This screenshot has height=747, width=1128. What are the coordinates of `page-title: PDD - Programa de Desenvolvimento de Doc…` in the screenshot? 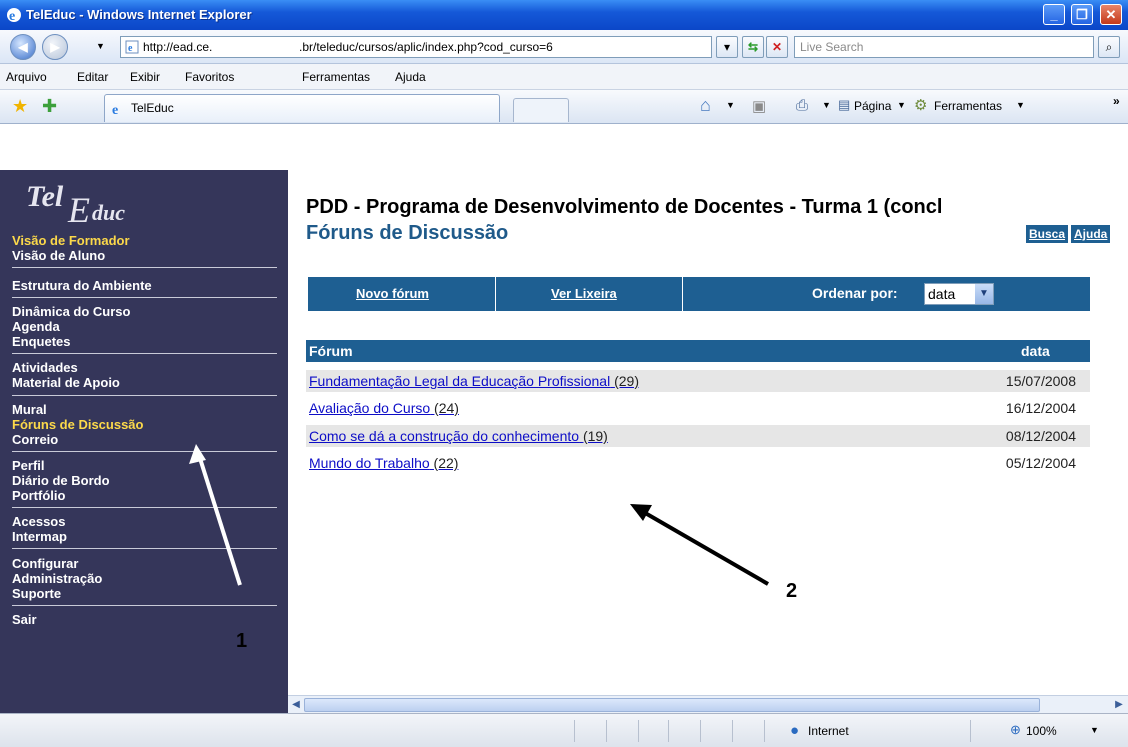 It's located at (624, 207).